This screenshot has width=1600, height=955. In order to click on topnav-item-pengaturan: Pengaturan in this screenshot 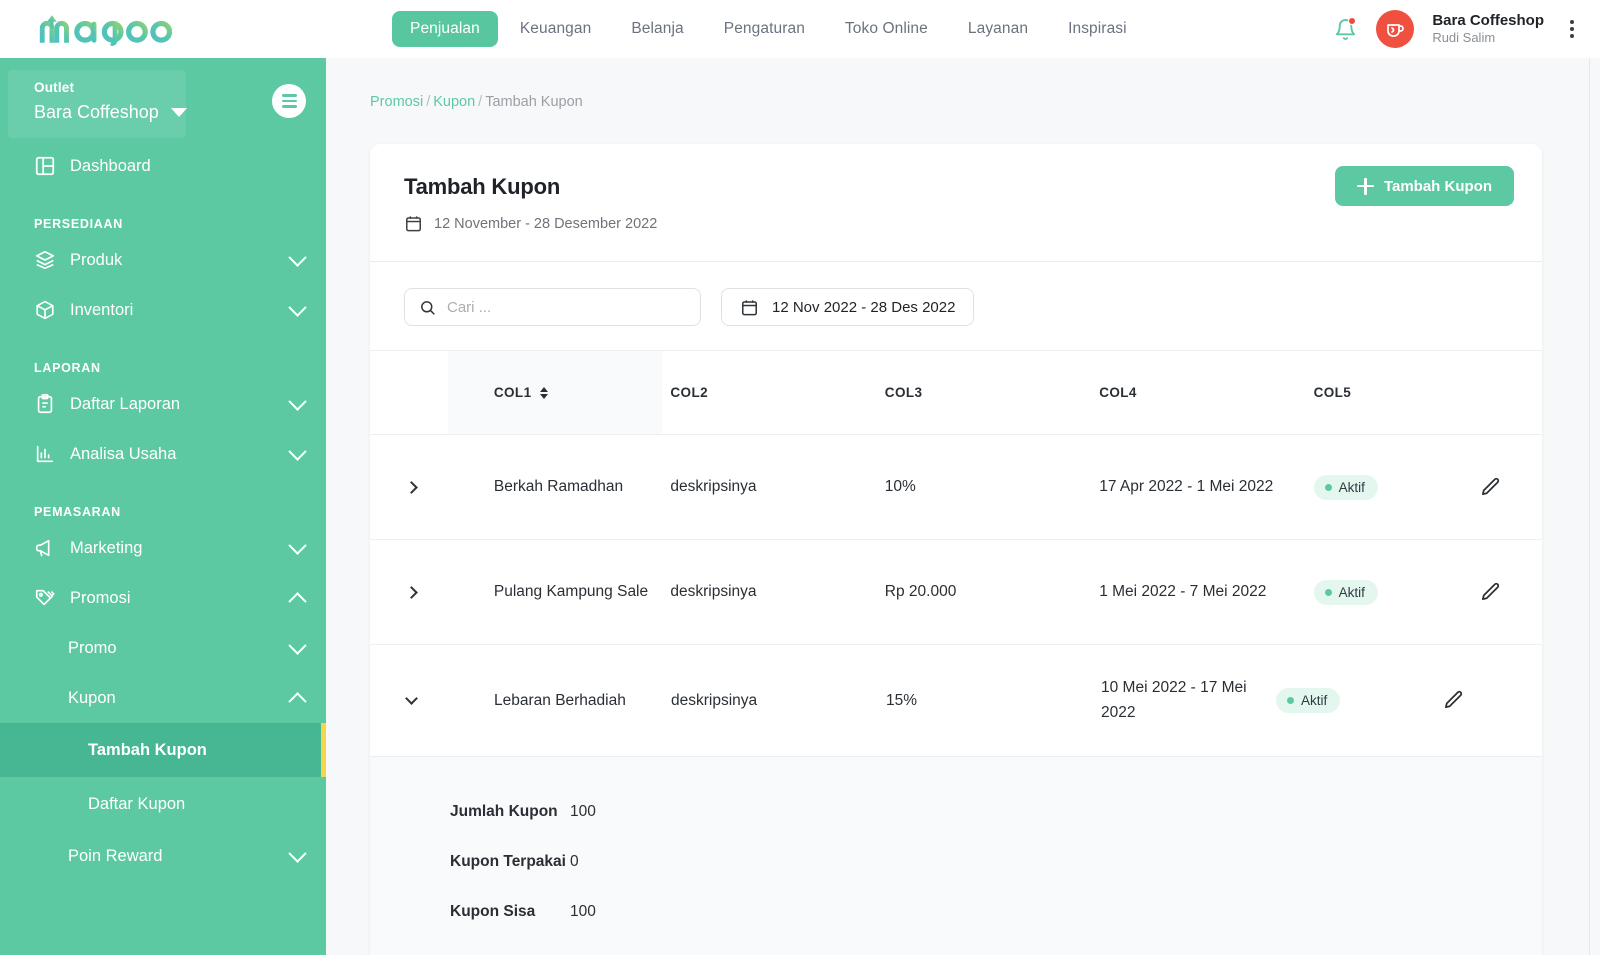, I will do `click(764, 29)`.